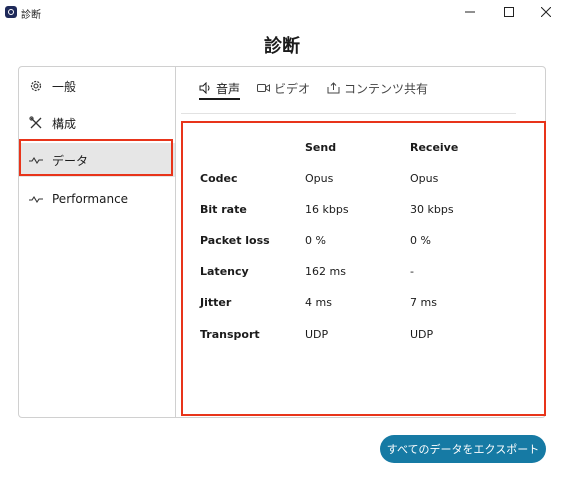 The image size is (564, 481). I want to click on maximize-button, so click(509, 13).